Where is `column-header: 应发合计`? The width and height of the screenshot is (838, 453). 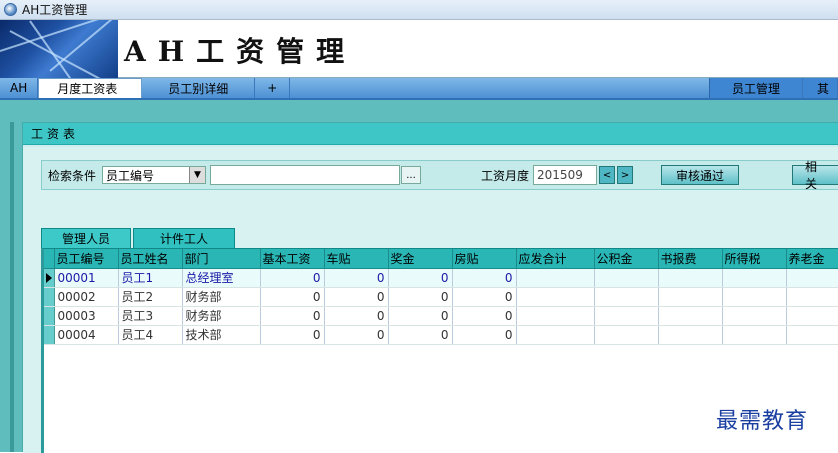 column-header: 应发合计 is located at coordinates (555, 259).